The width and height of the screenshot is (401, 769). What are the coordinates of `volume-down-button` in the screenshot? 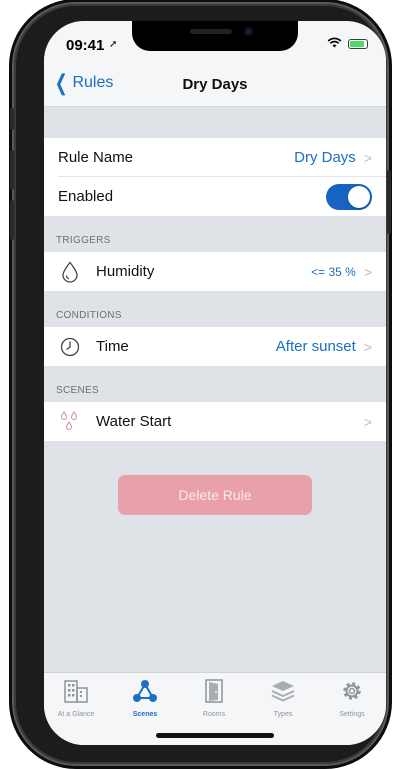 It's located at (12, 220).